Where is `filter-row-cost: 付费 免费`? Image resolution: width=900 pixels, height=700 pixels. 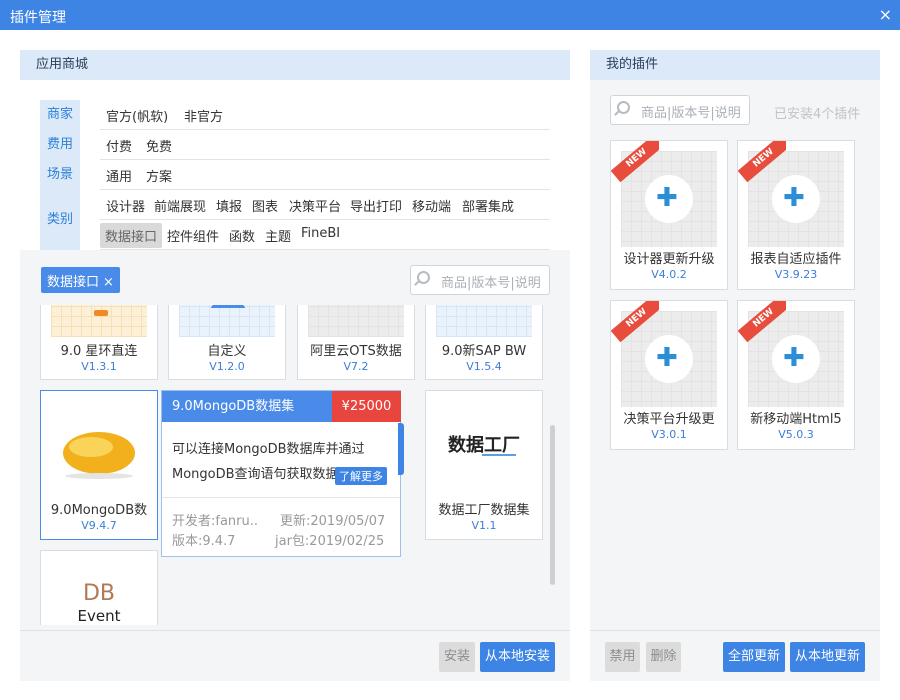
filter-row-cost: 付费 免费 is located at coordinates (325, 145).